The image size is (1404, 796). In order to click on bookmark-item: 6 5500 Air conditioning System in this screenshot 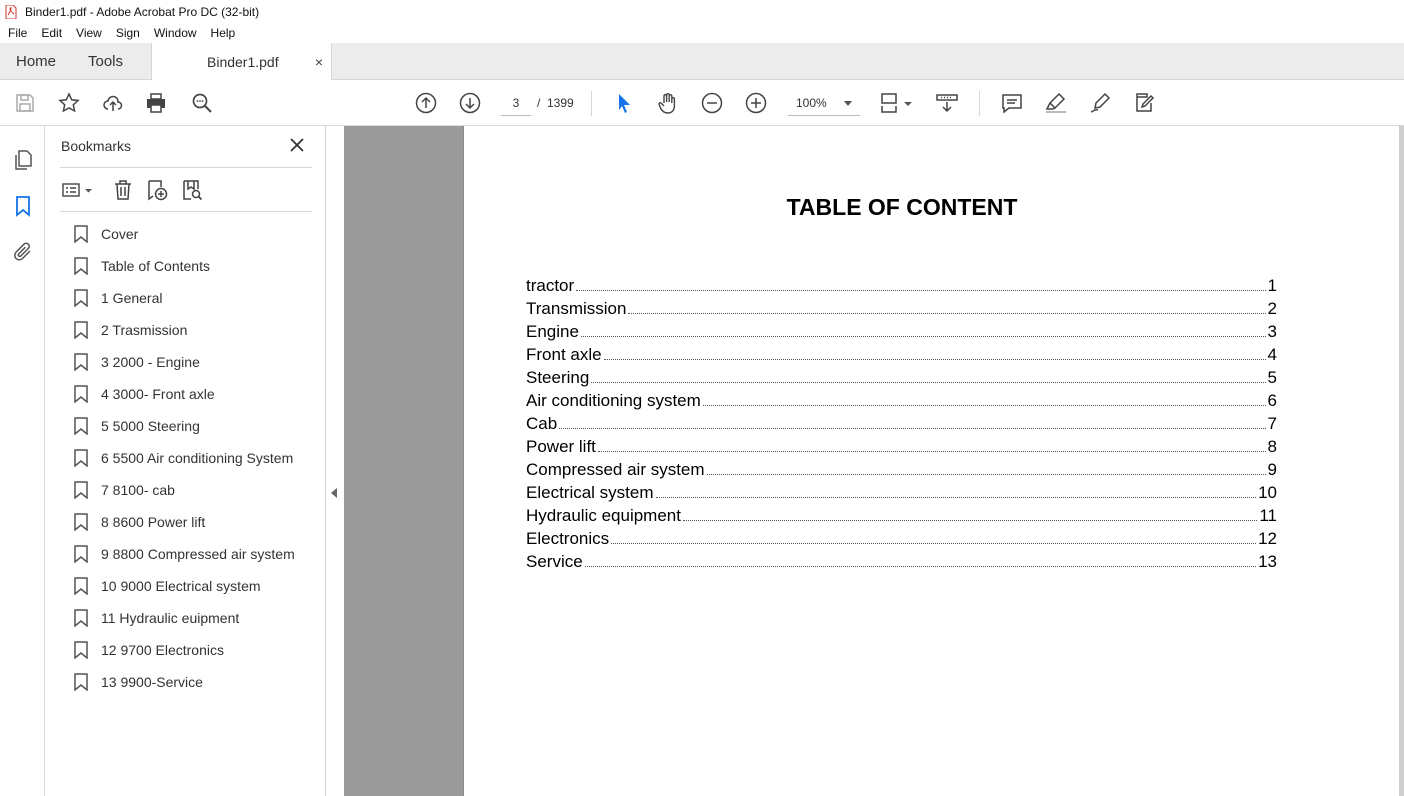, I will do `click(198, 458)`.